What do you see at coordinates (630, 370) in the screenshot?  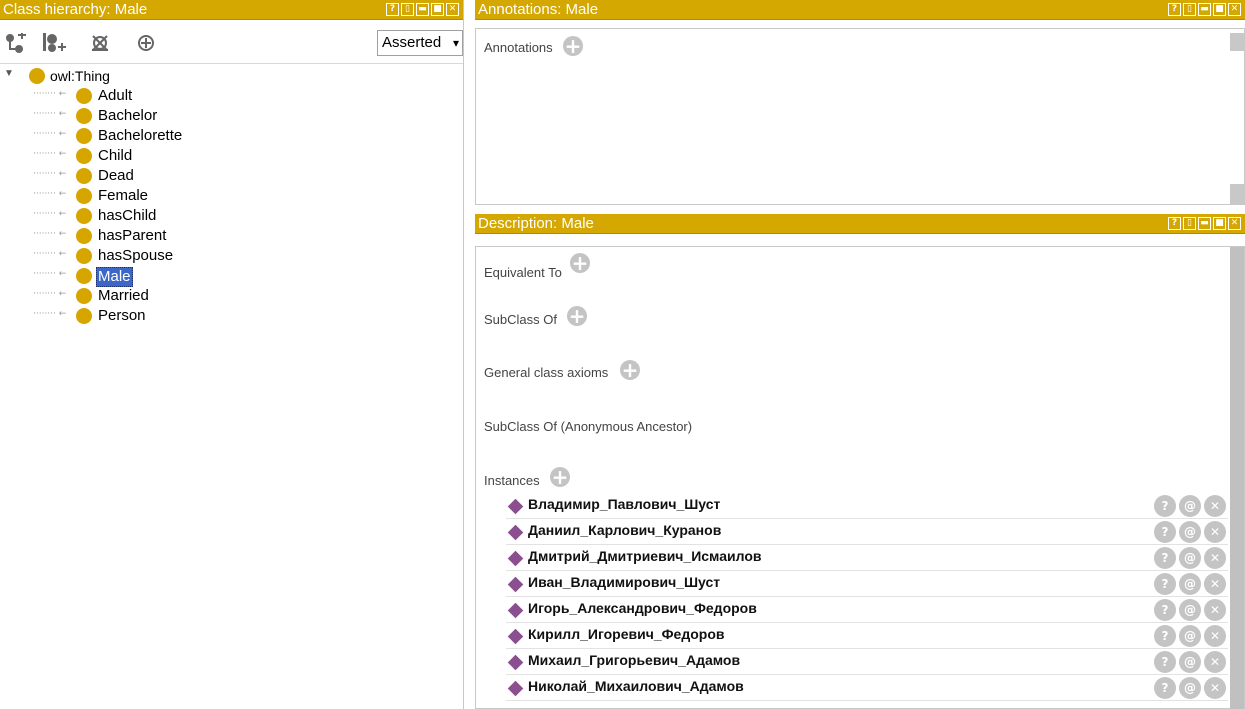 I see `add-general-axiom-button: +` at bounding box center [630, 370].